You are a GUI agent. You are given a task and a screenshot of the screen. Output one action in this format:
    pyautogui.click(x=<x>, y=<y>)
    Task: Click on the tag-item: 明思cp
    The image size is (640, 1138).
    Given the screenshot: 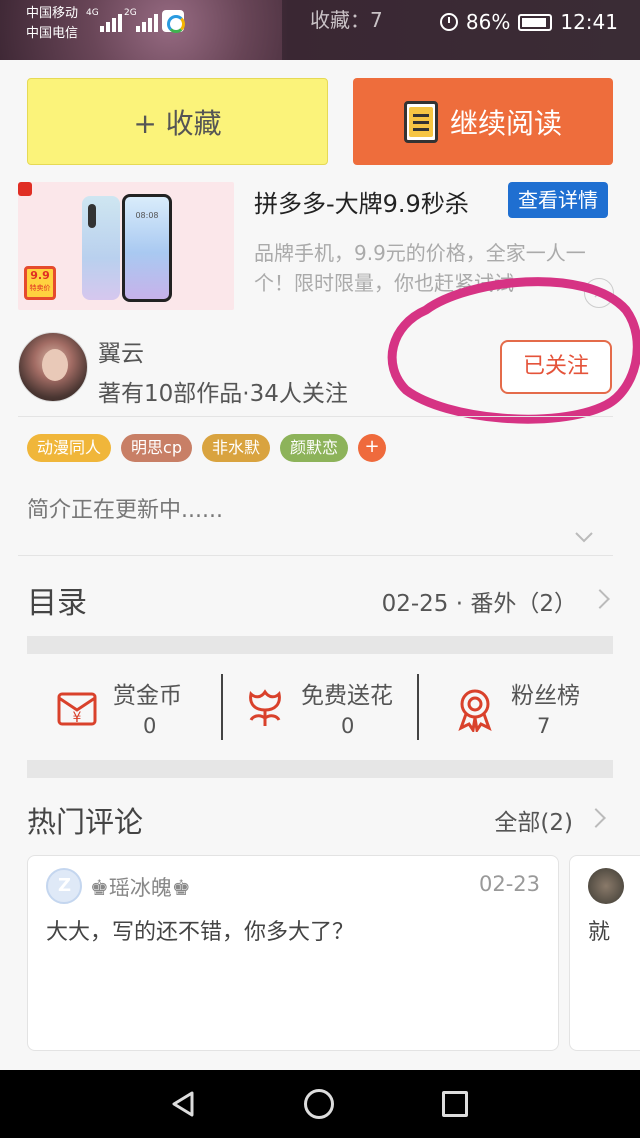 What is the action you would take?
    pyautogui.click(x=156, y=448)
    